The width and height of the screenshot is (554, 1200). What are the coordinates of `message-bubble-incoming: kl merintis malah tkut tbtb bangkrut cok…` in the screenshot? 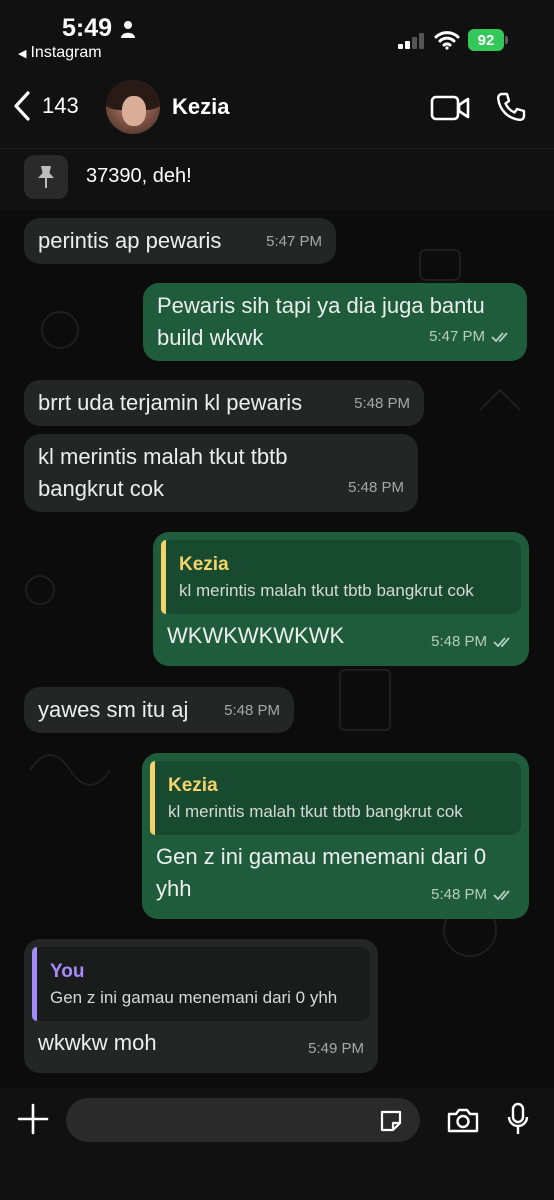 It's located at (221, 473).